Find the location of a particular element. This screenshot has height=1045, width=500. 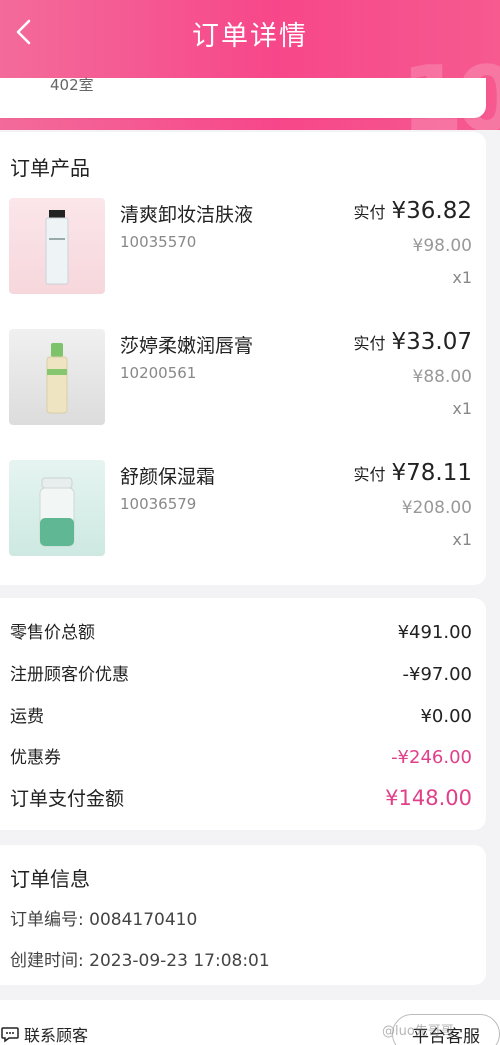

page-title: 订单详情 is located at coordinates (250, 36).